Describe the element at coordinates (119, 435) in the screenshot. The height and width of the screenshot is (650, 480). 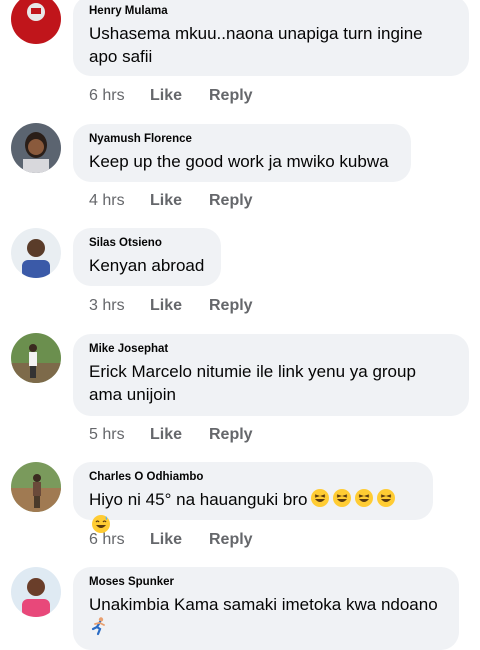
I see `comment-timestamp: 5 hrs` at that location.